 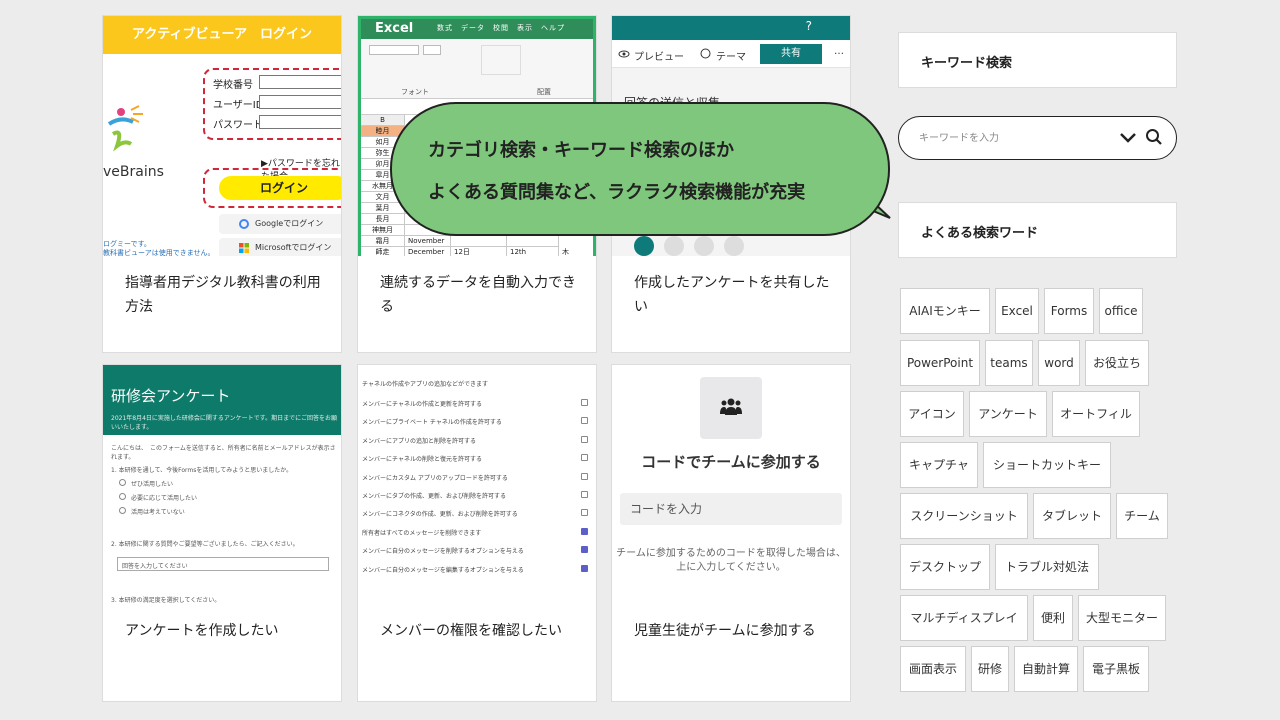 I want to click on tag-aiai-monkey: AIAIモンキー, so click(x=945, y=311).